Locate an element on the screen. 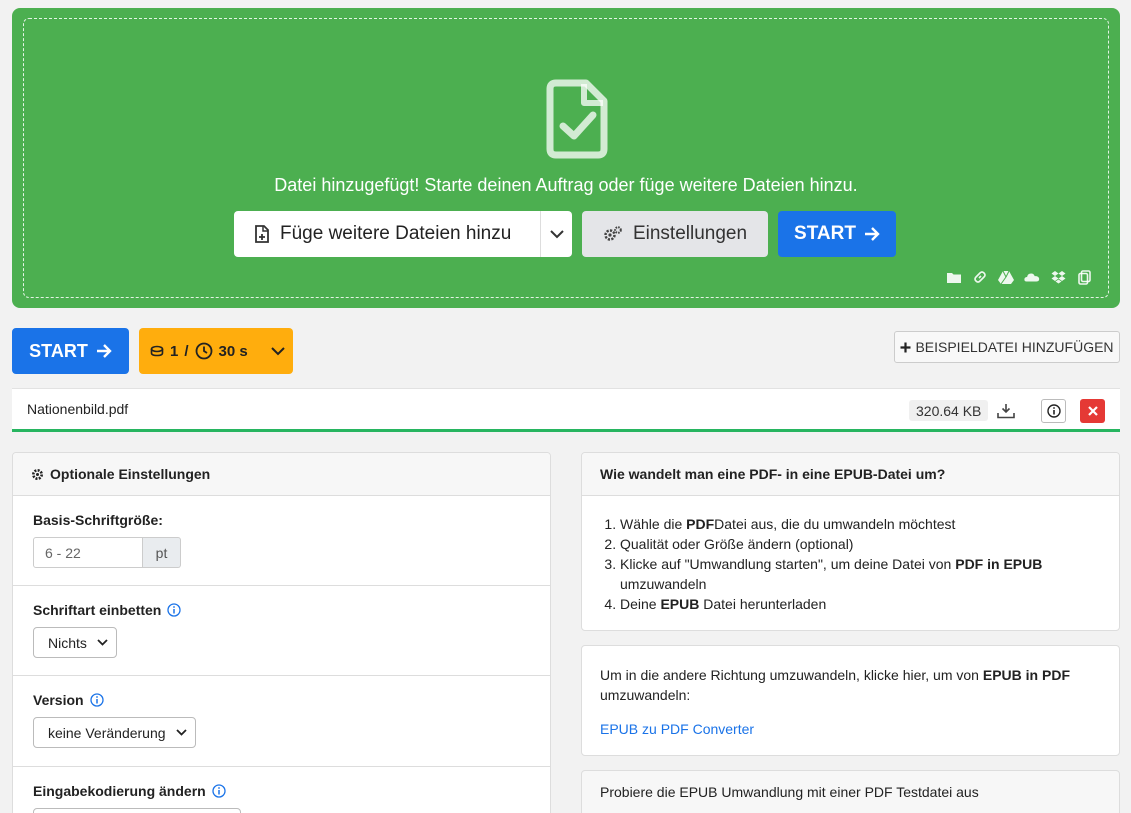 The height and width of the screenshot is (813, 1131). add-sample-file-button: BEISPIELDATEI HINZUFÜGEN is located at coordinates (1007, 347).